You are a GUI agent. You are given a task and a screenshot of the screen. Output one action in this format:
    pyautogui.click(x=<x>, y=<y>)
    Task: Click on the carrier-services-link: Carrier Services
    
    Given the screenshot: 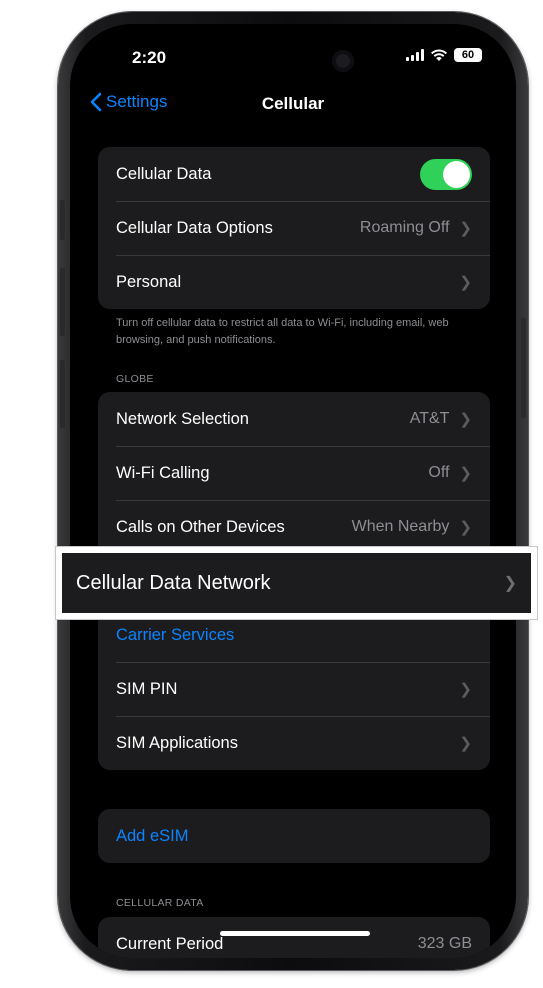 What is the action you would take?
    pyautogui.click(x=175, y=634)
    